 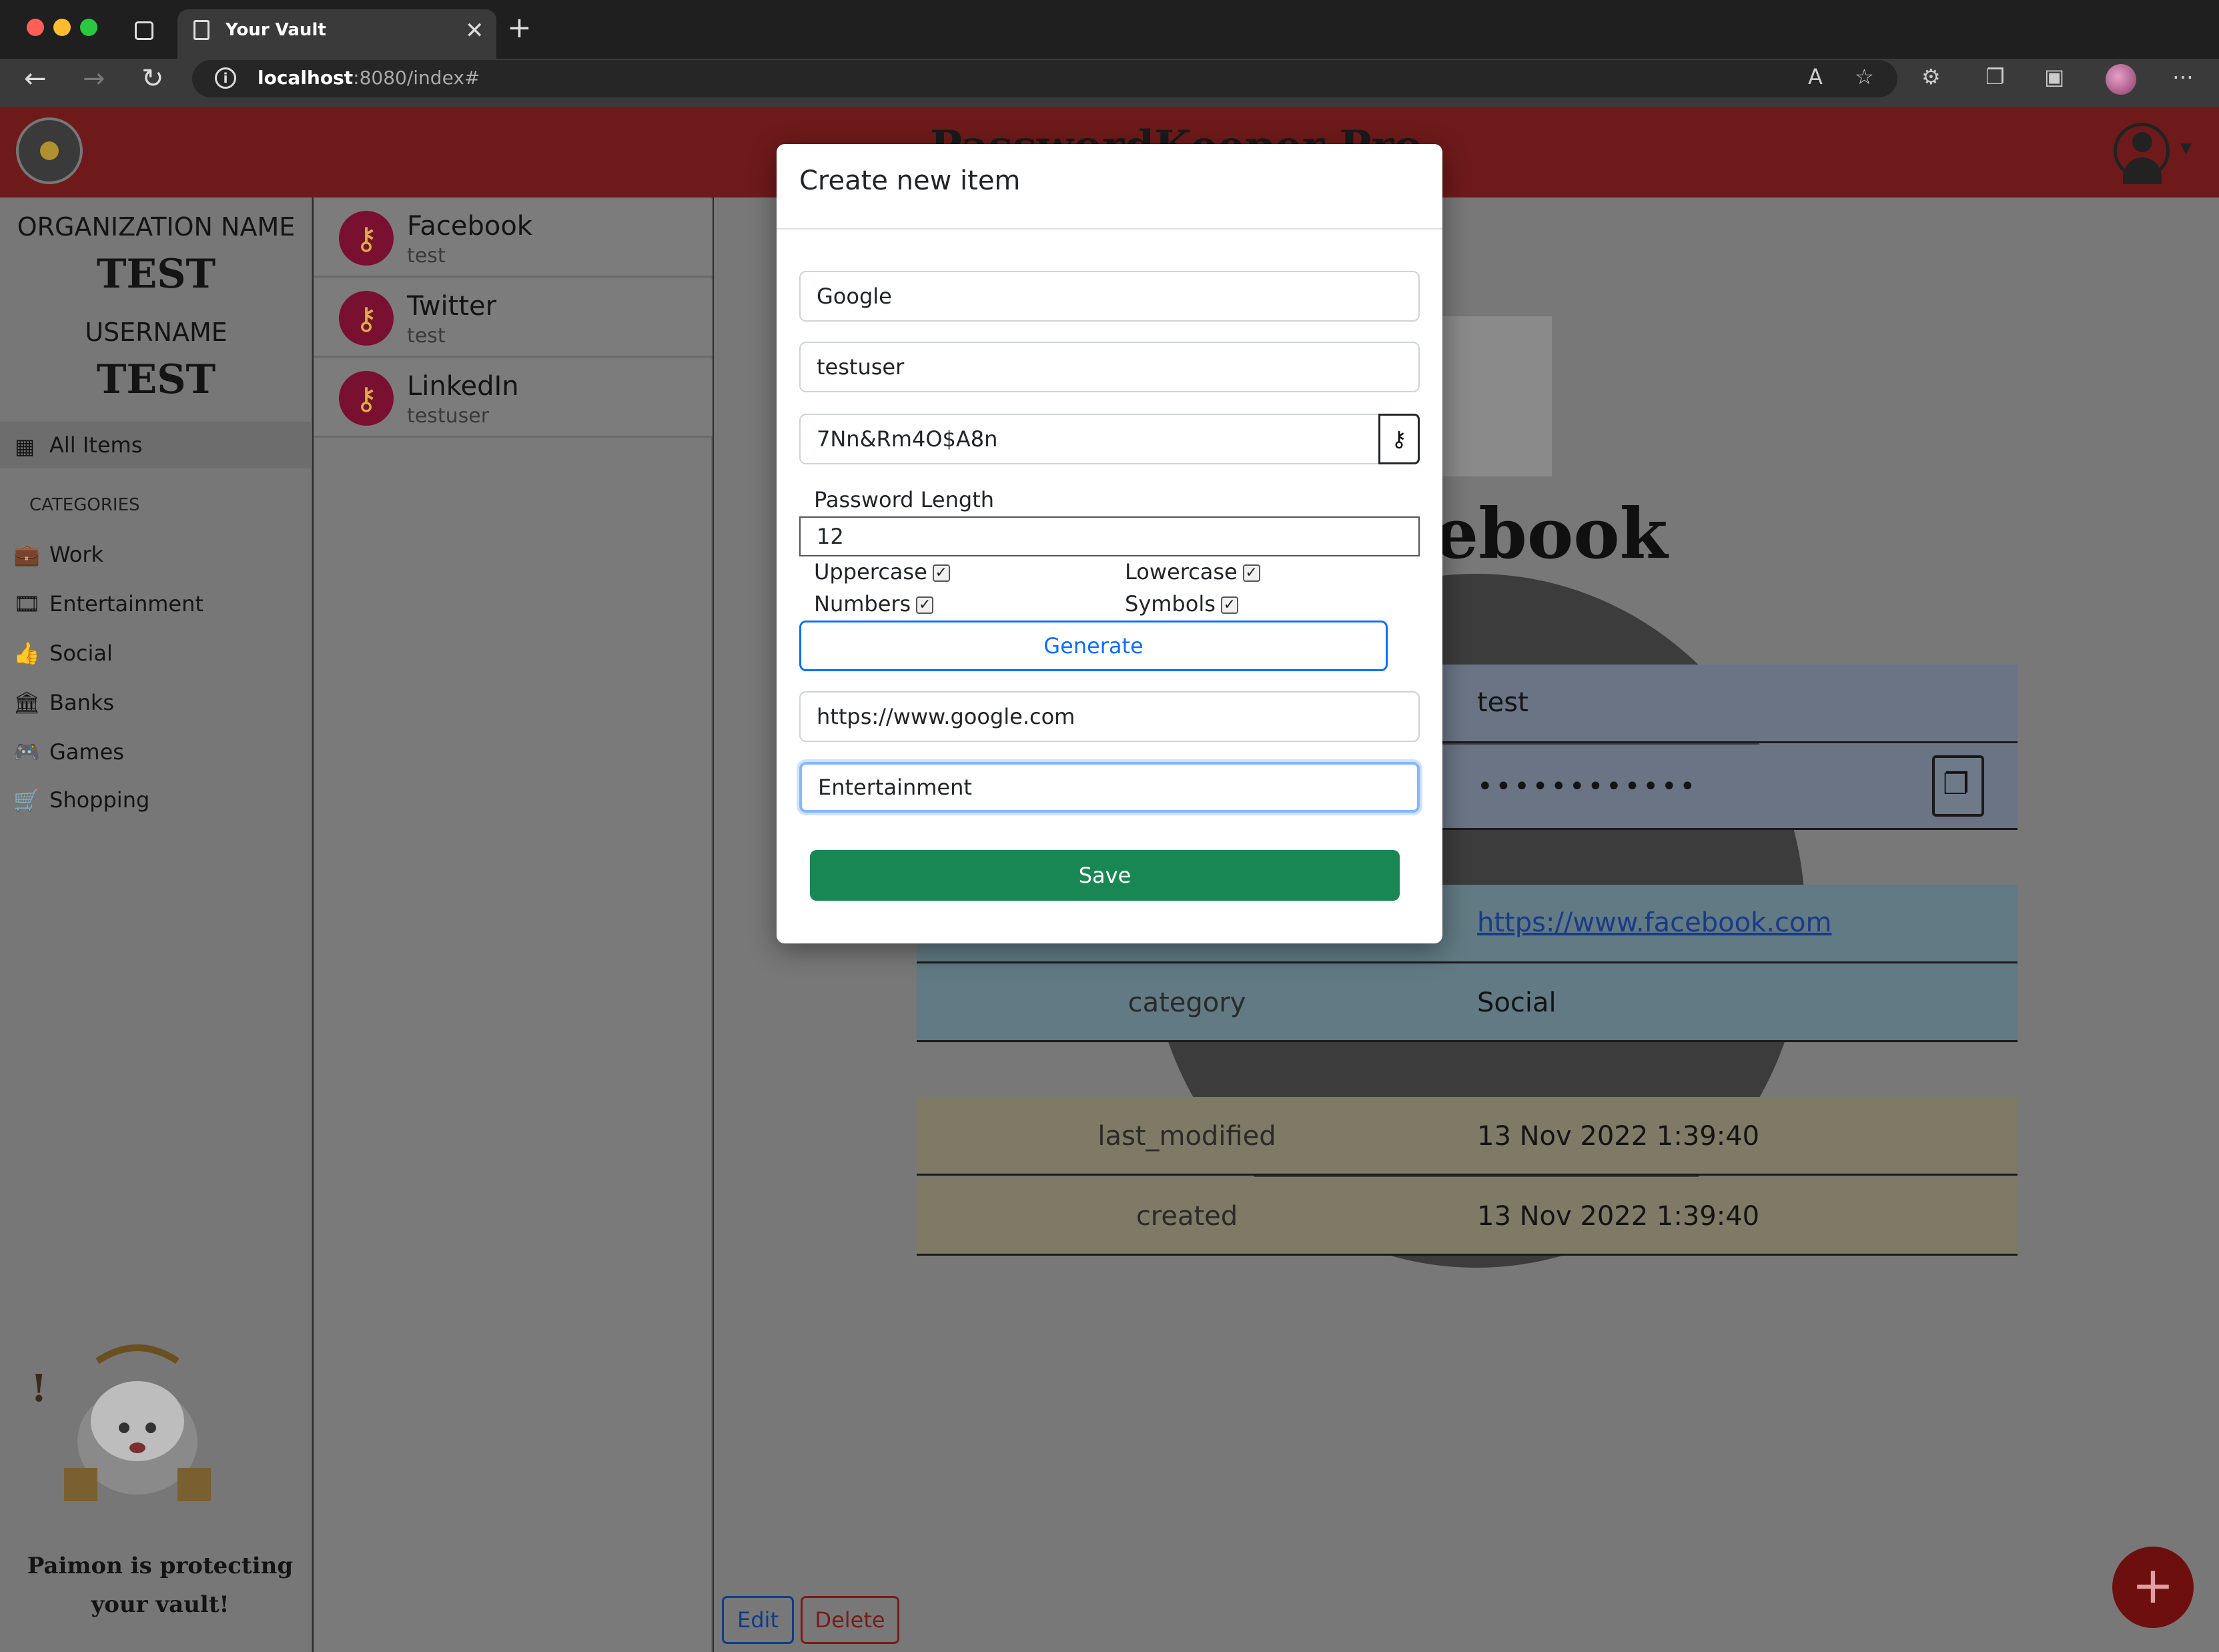 I want to click on item-name: LinkedIn, so click(x=463, y=386).